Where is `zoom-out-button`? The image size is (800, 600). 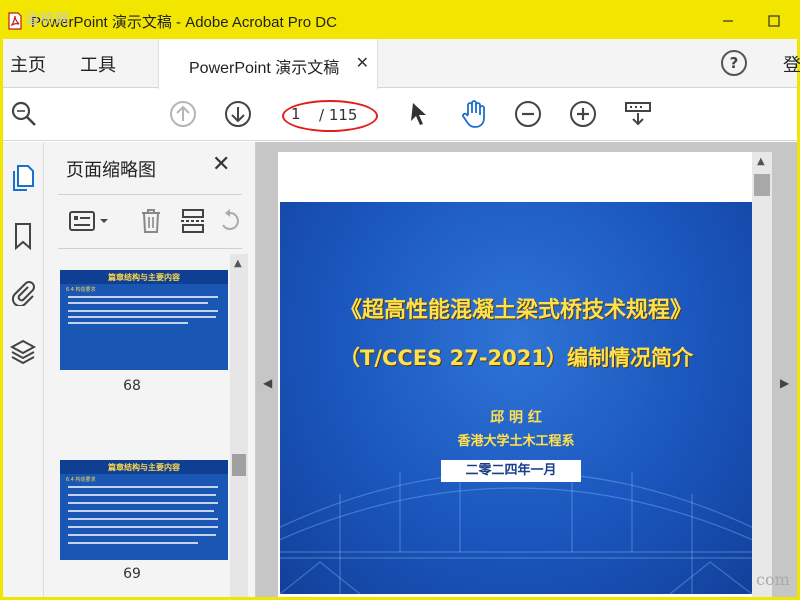 zoom-out-button is located at coordinates (528, 114).